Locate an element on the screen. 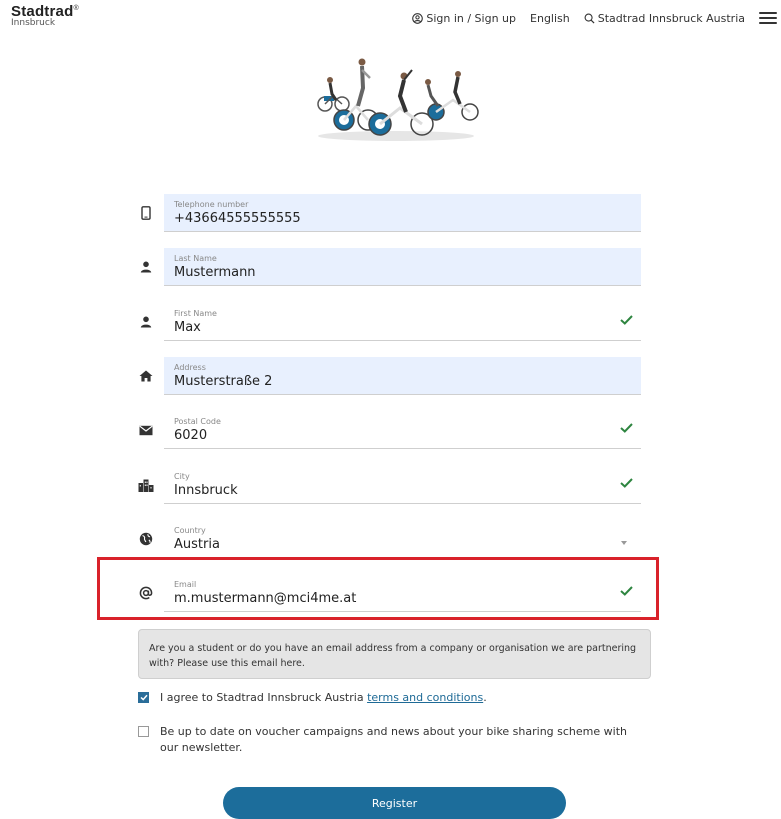 This screenshot has width=781, height=819. email-field: Email m.mustermann@mci4me.at is located at coordinates (389, 593).